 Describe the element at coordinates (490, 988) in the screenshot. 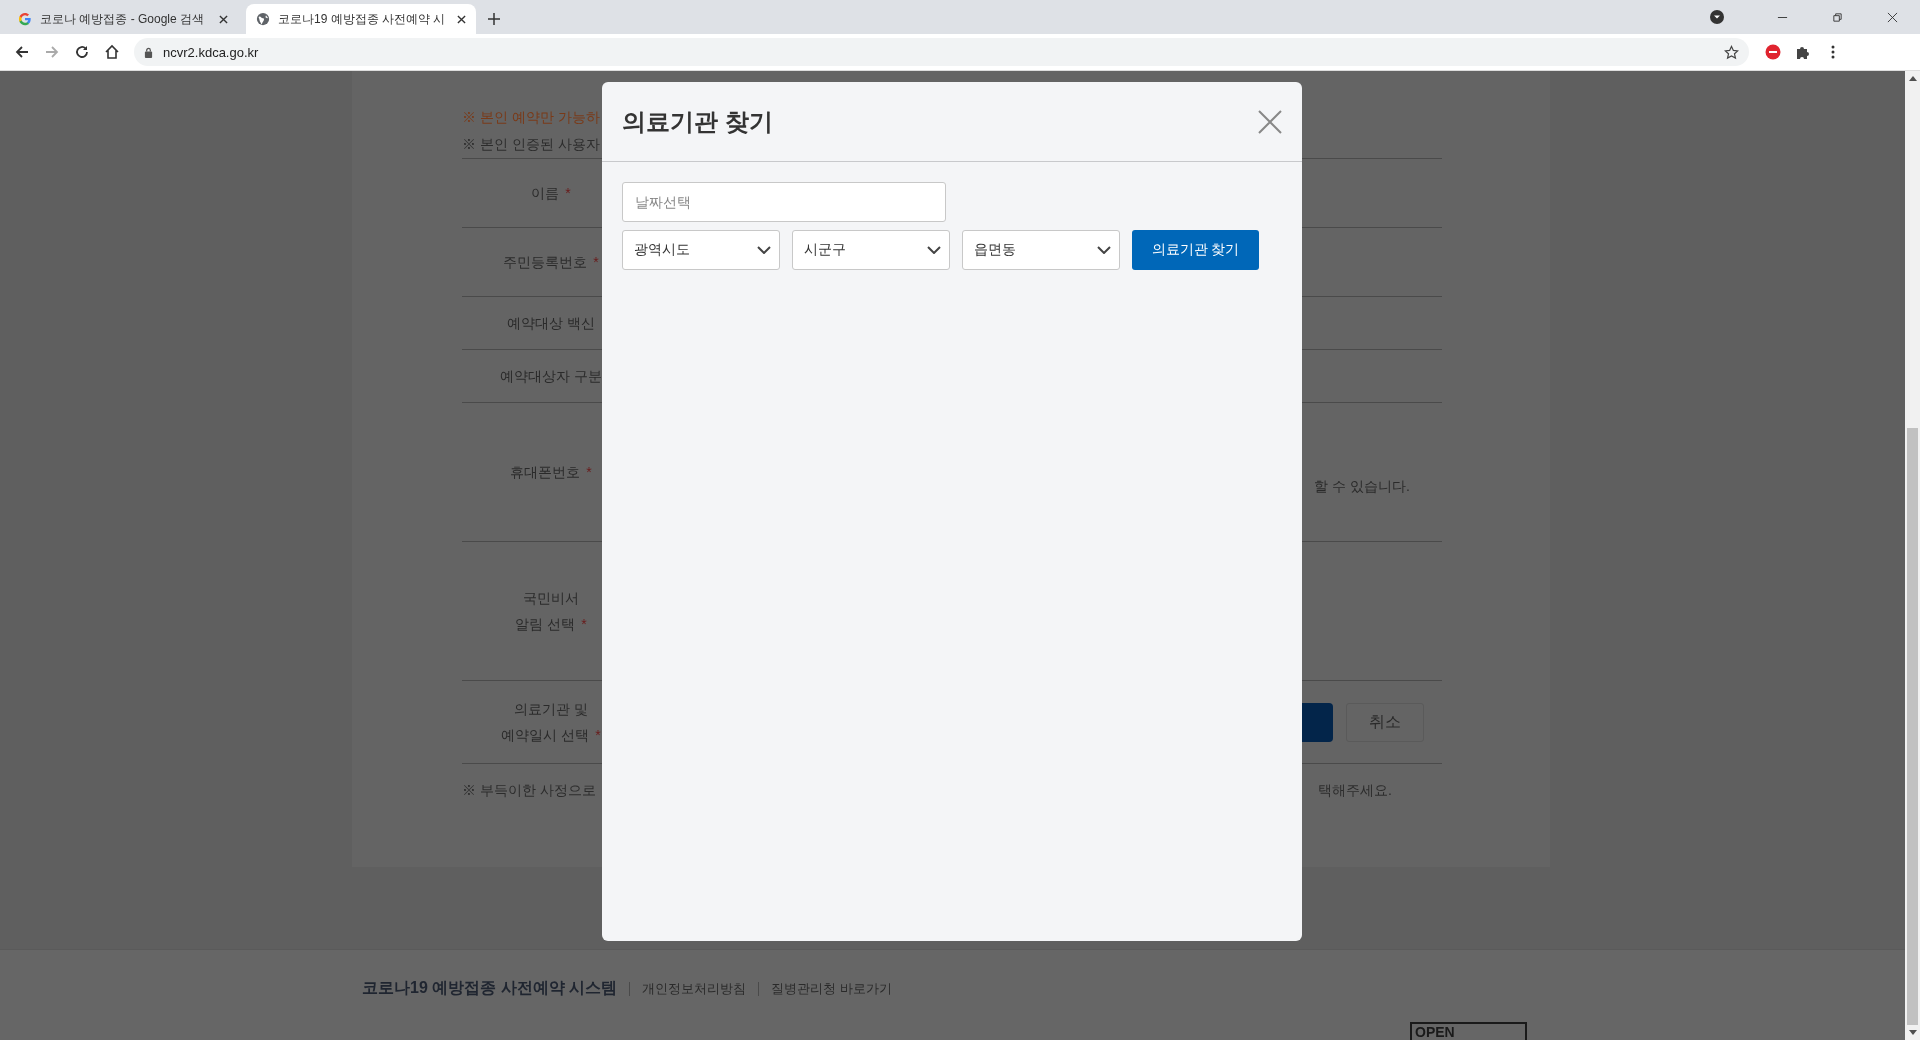

I see `footer-title: 코로나19 예방접종 사전예약 시스템` at that location.